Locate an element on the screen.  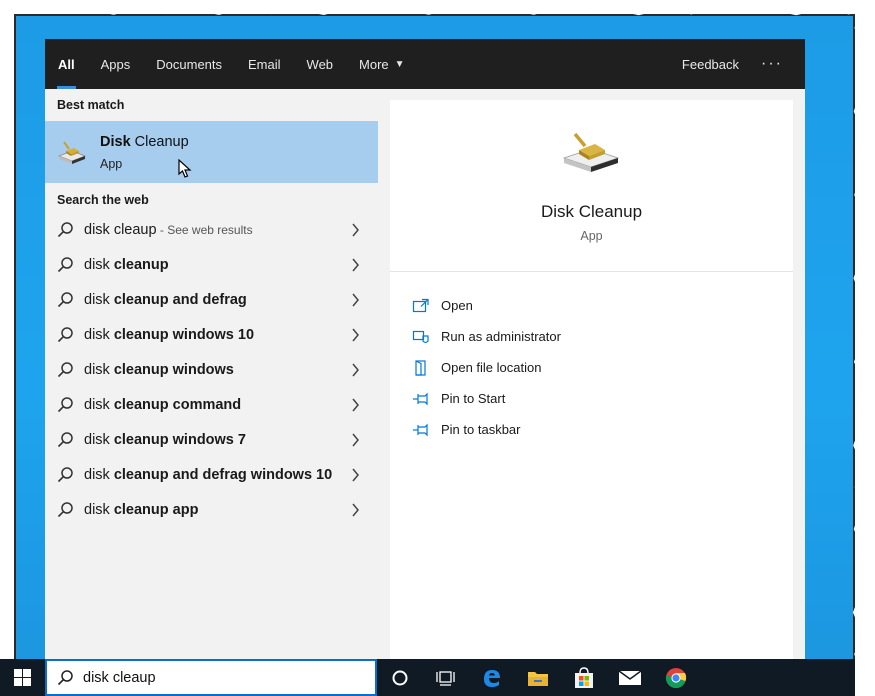
web-result-text: disk cleaup - See web results is located at coordinates (217, 230).